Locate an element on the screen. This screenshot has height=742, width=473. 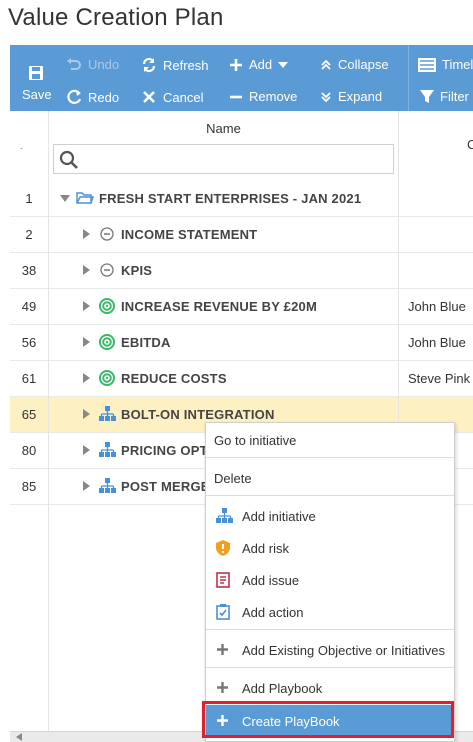
refresh-icon is located at coordinates (149, 65).